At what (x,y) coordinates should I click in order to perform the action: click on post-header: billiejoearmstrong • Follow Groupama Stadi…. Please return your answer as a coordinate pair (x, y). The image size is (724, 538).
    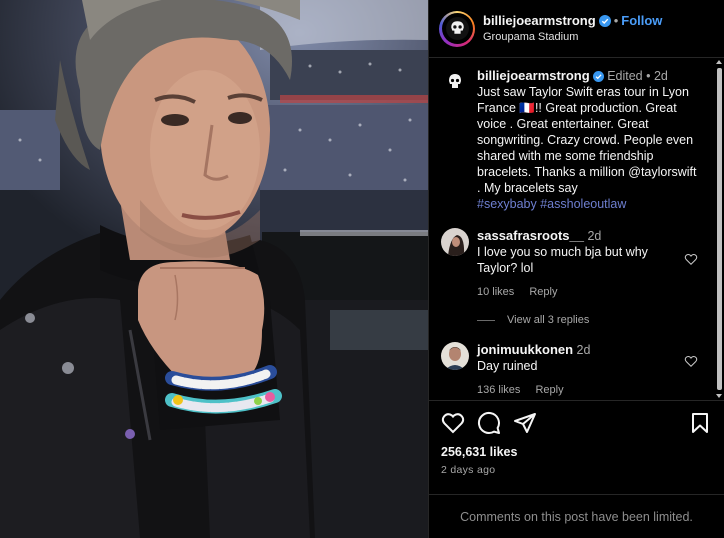
    Looking at the image, I should click on (576, 29).